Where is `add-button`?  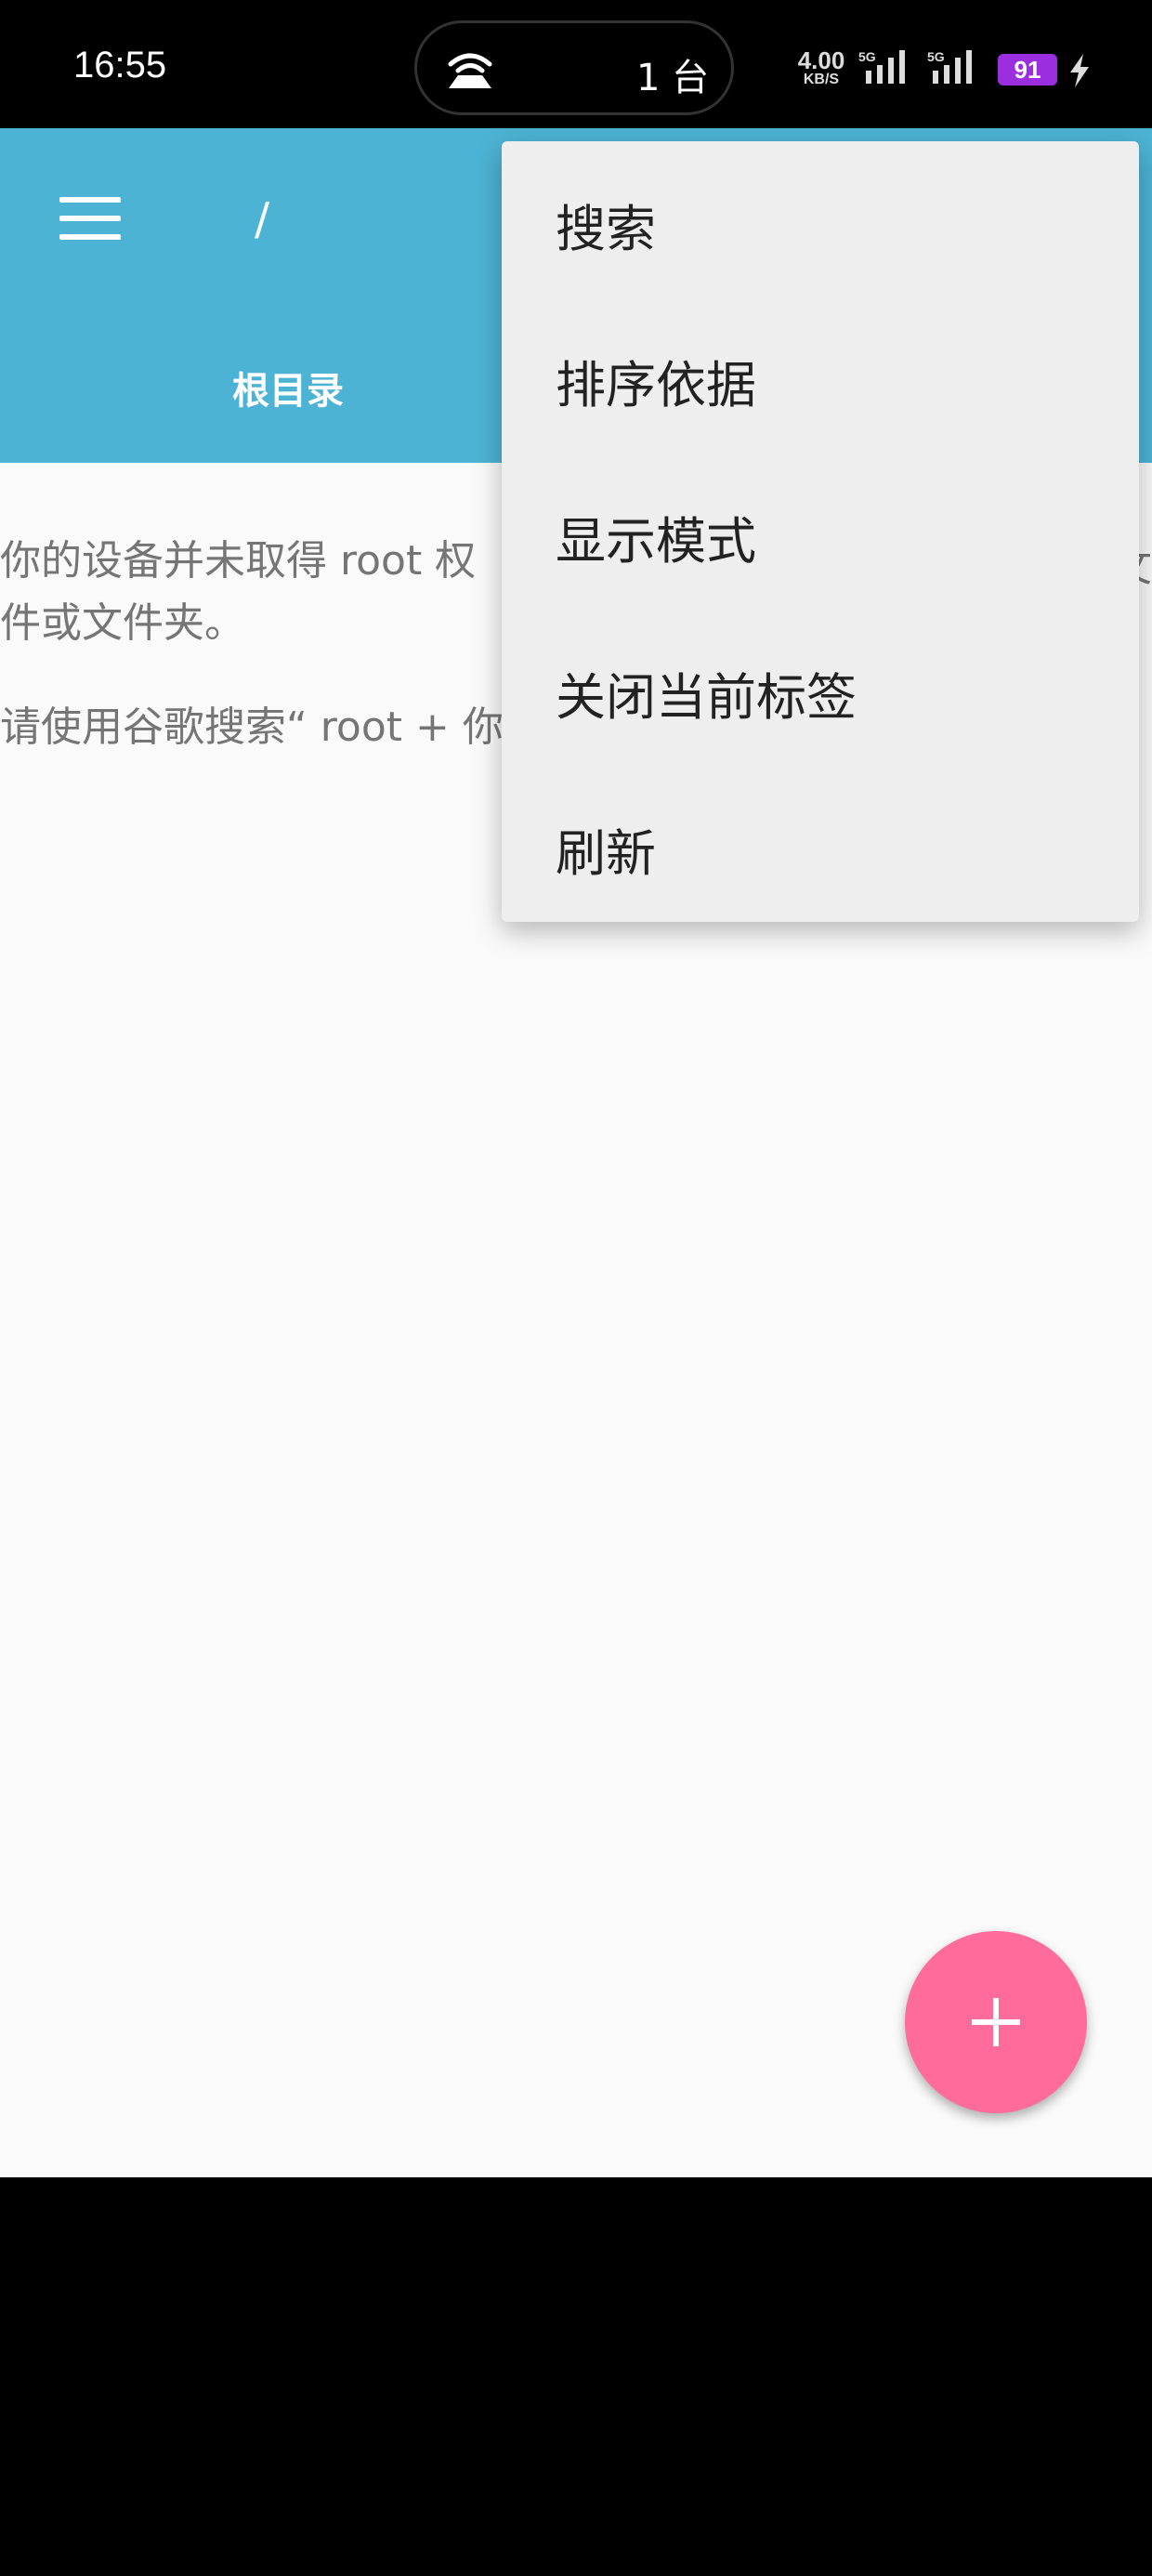
add-button is located at coordinates (996, 2022).